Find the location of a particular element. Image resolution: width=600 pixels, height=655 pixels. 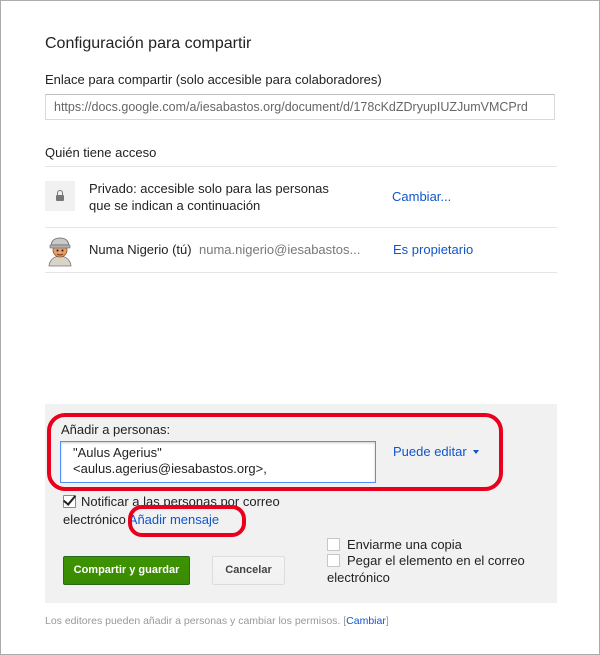

avatar is located at coordinates (60, 252).